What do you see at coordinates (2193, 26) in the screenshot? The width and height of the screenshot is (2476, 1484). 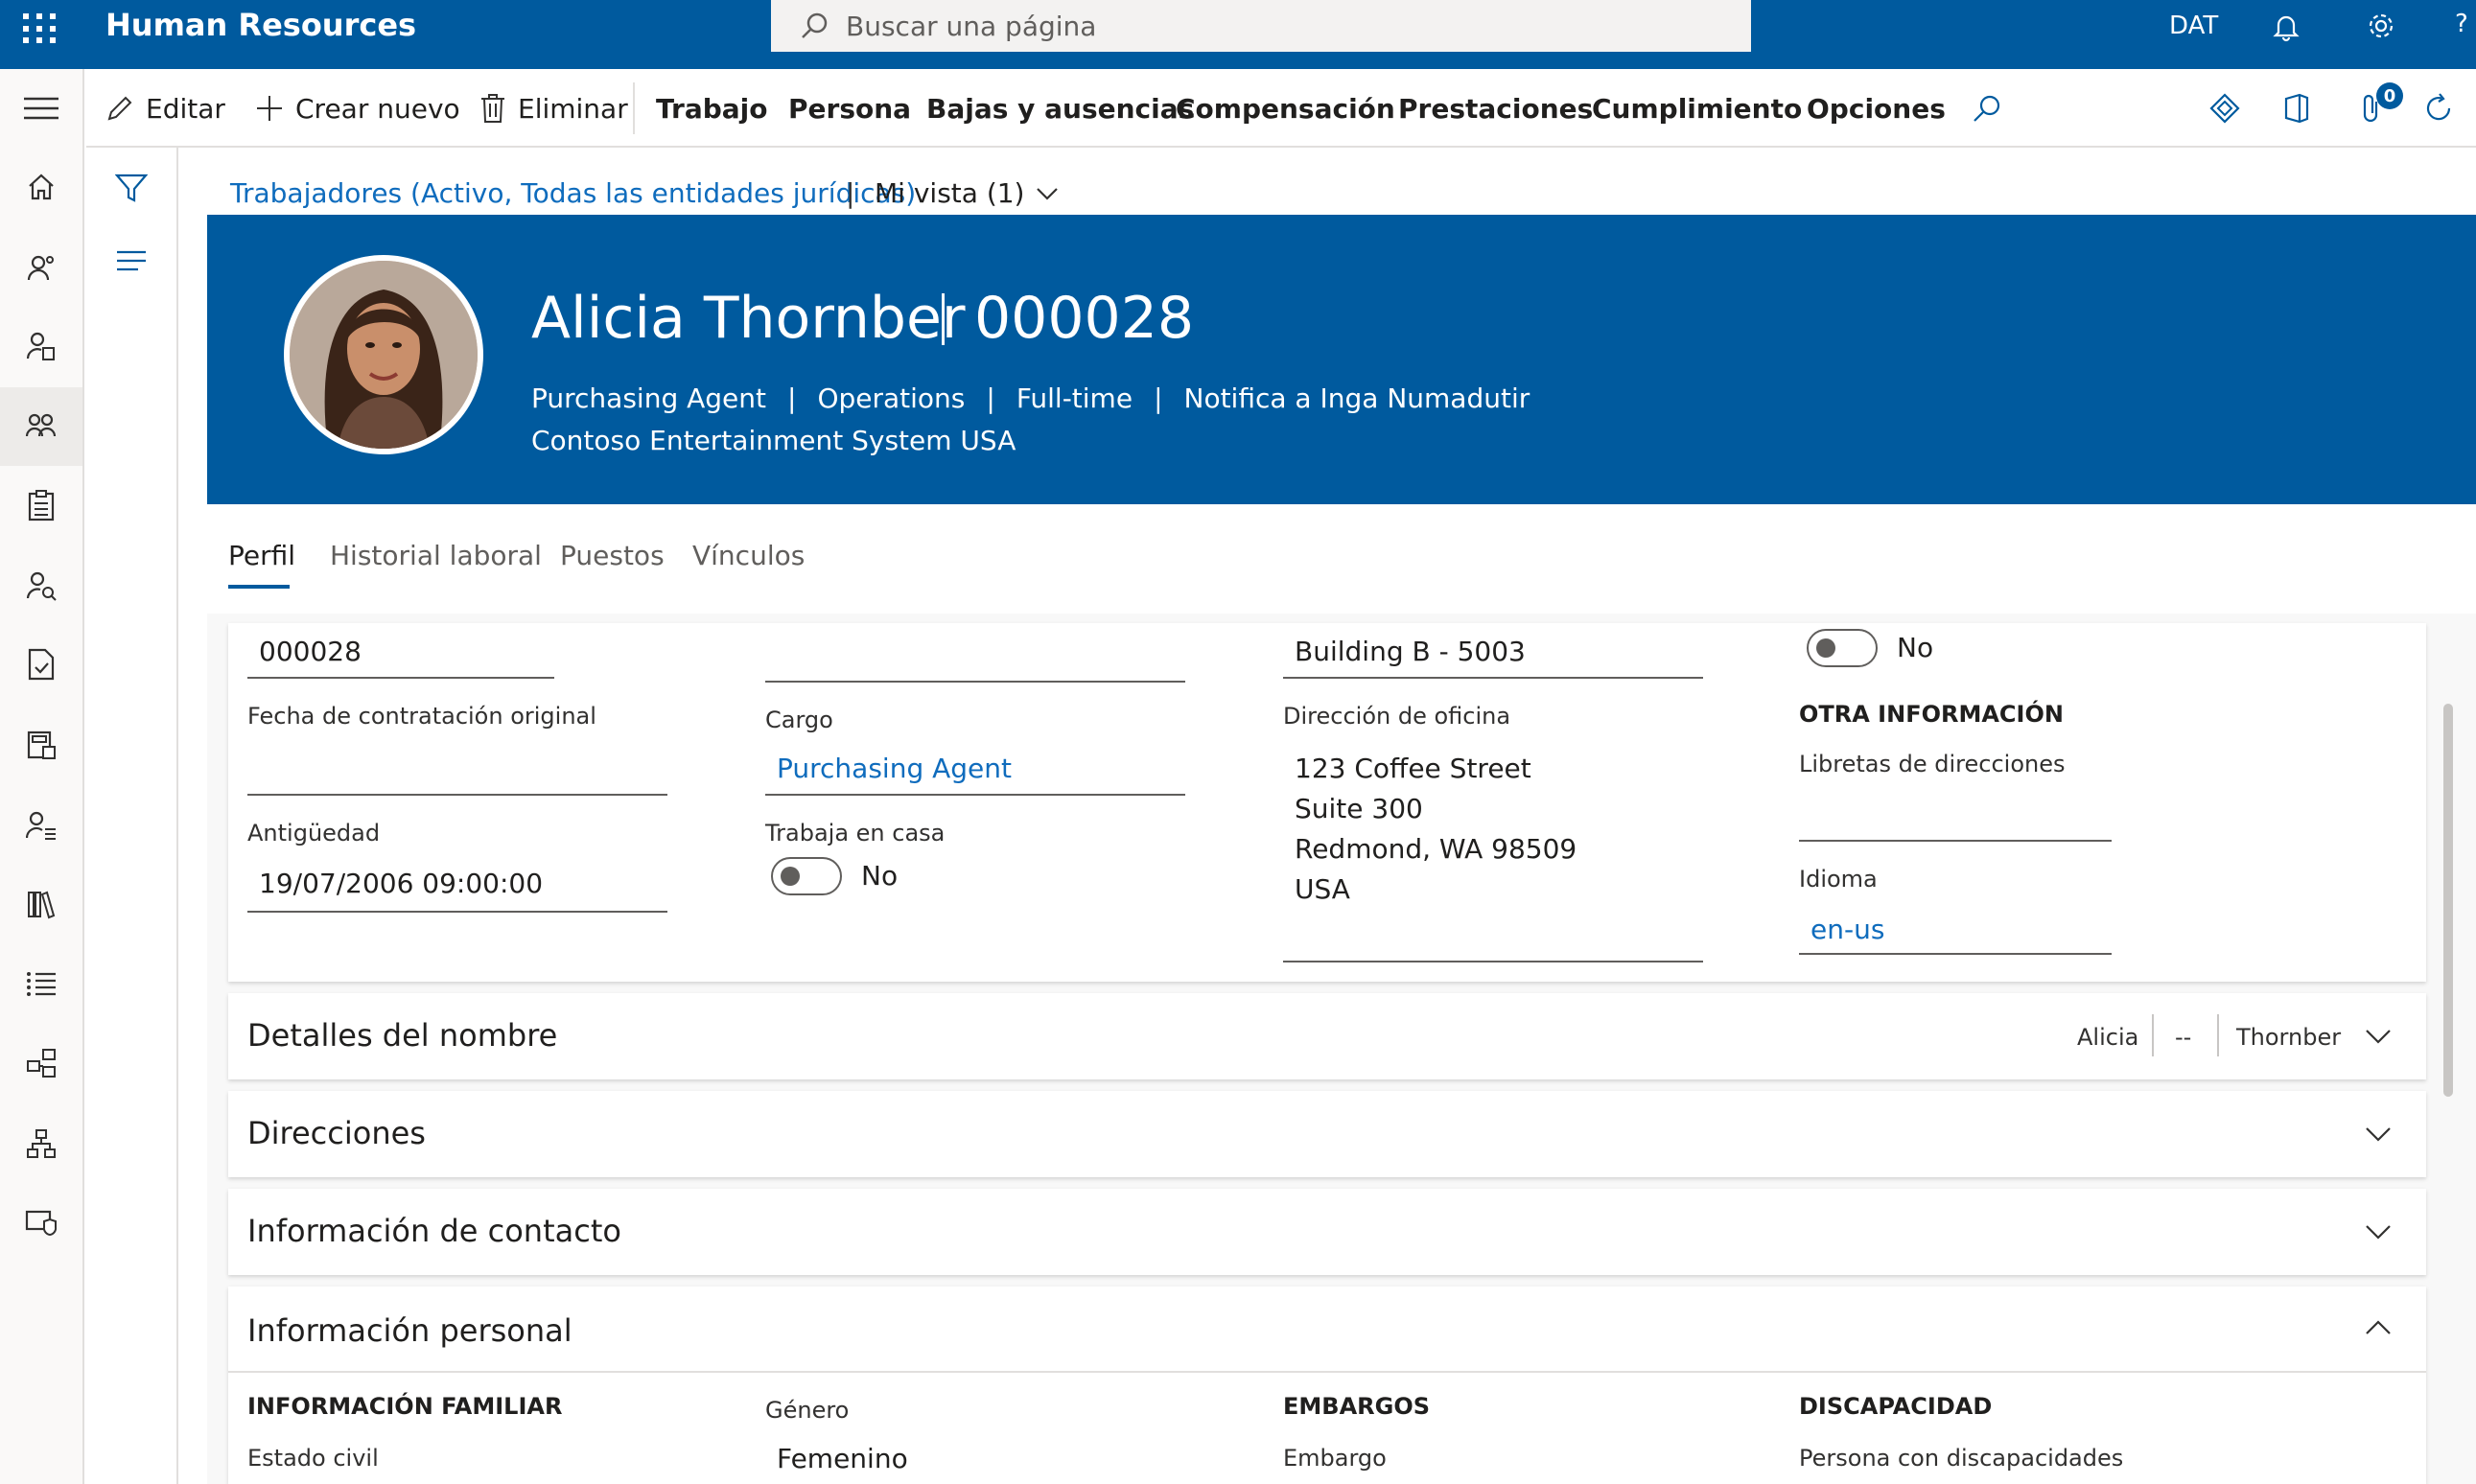 I see `company-picker: DAT` at bounding box center [2193, 26].